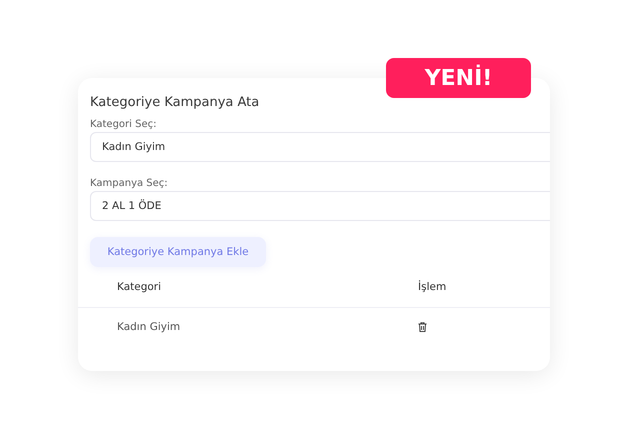 Image resolution: width=628 pixels, height=430 pixels. What do you see at coordinates (458, 78) in the screenshot?
I see `new-badge: YENİ!` at bounding box center [458, 78].